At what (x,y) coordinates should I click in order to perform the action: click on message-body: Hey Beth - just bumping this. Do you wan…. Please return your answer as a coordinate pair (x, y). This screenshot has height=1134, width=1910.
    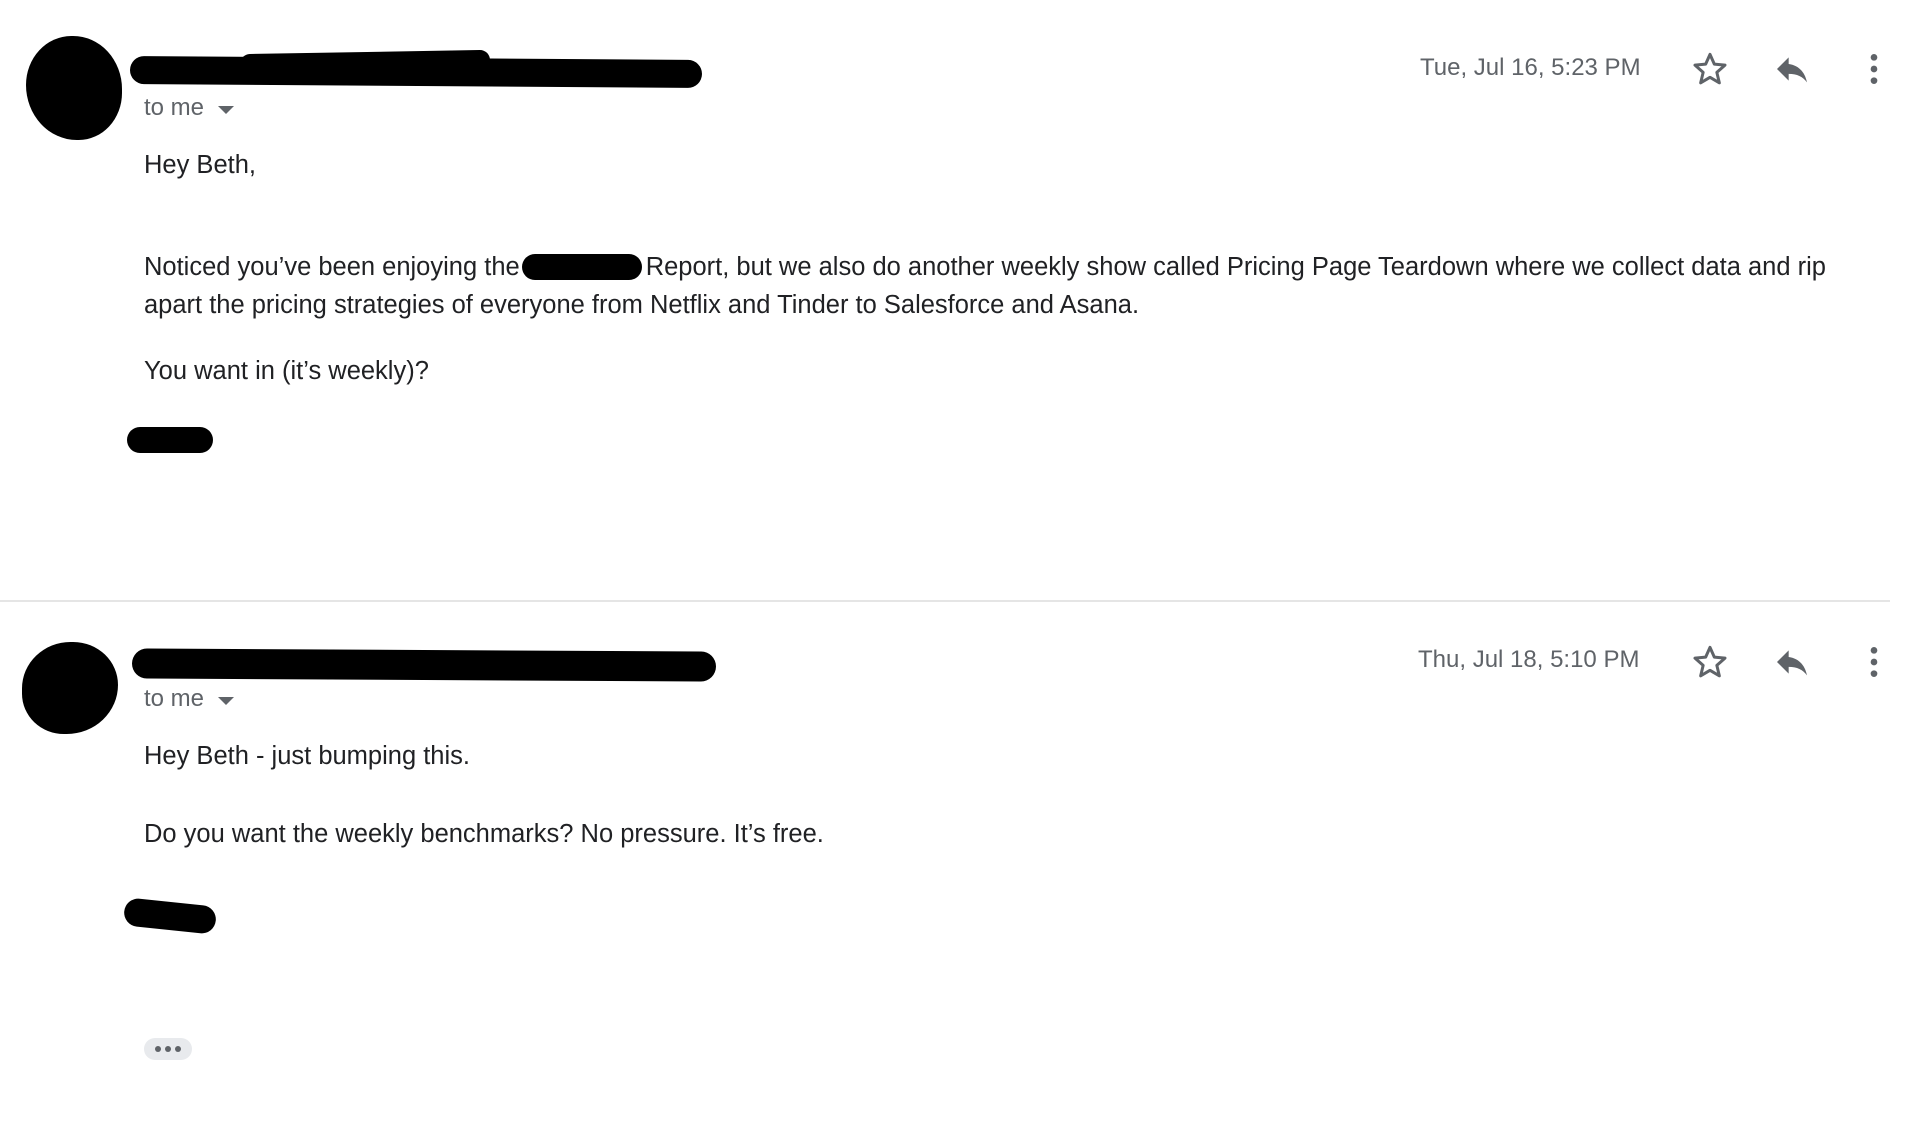
    Looking at the image, I should click on (1014, 795).